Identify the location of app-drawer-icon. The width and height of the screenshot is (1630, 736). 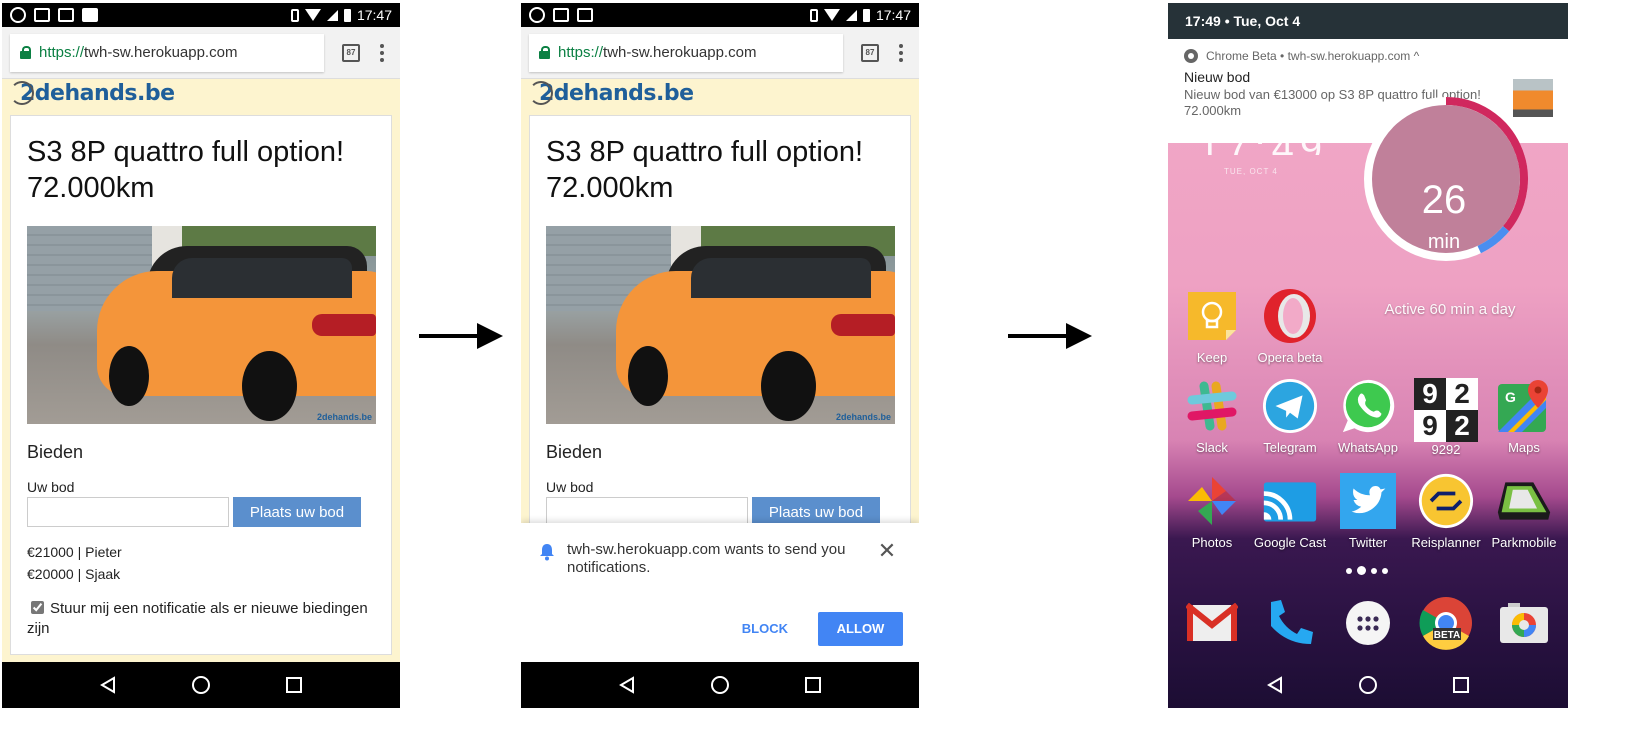
(1368, 623).